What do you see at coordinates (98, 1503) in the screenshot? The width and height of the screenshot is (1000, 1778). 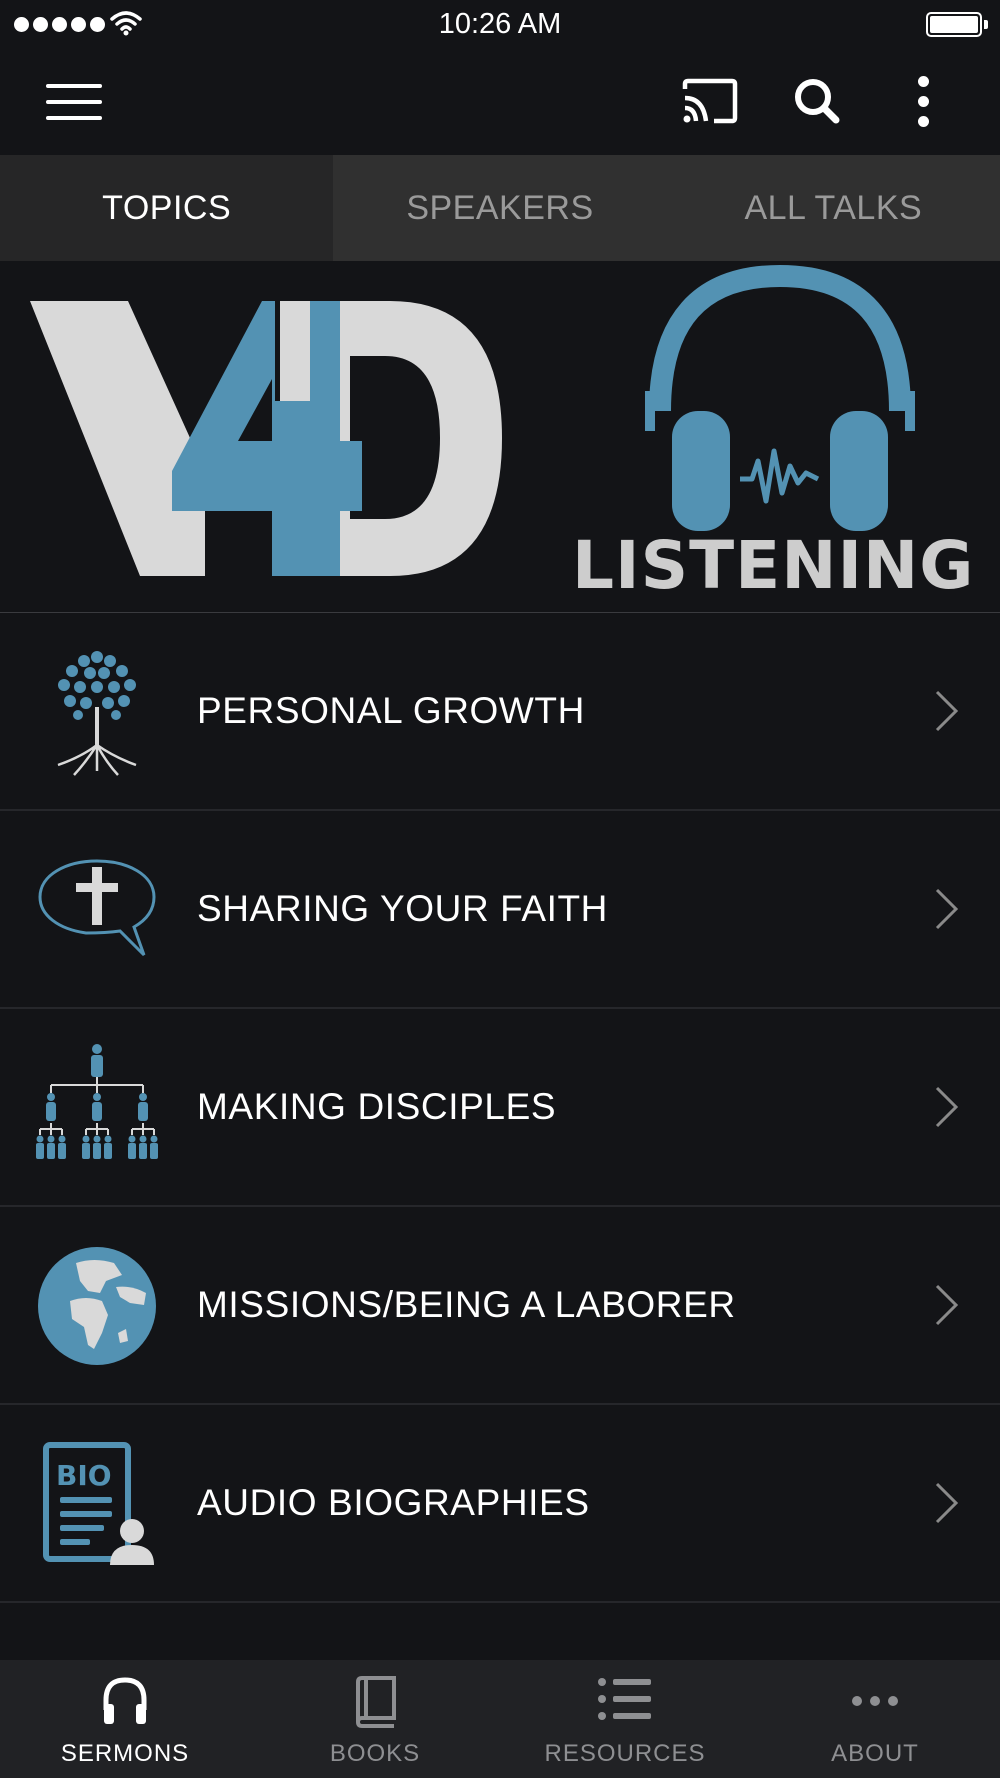 I see `bio-document-icon: BIO` at bounding box center [98, 1503].